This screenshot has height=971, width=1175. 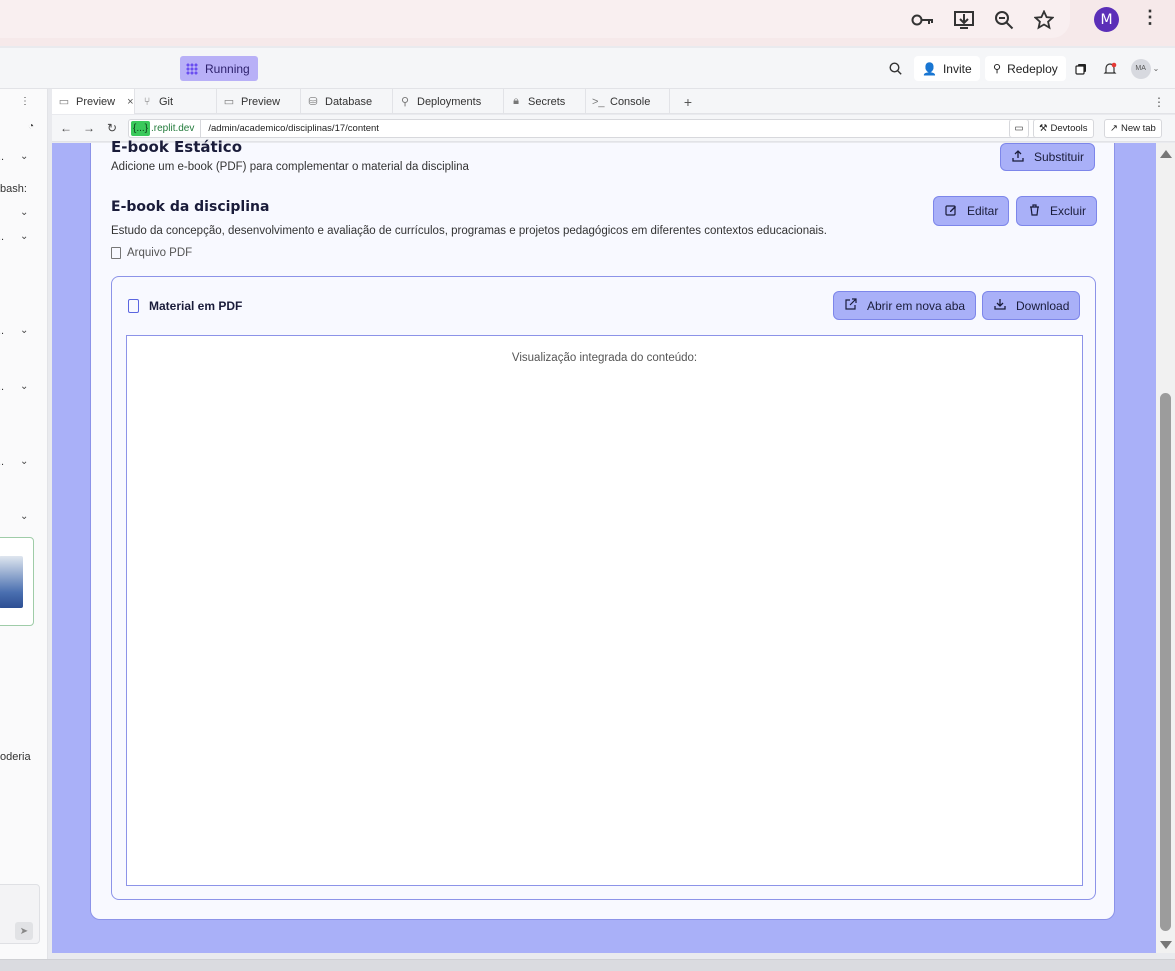 What do you see at coordinates (130, 102) in the screenshot?
I see `close-icon: ×` at bounding box center [130, 102].